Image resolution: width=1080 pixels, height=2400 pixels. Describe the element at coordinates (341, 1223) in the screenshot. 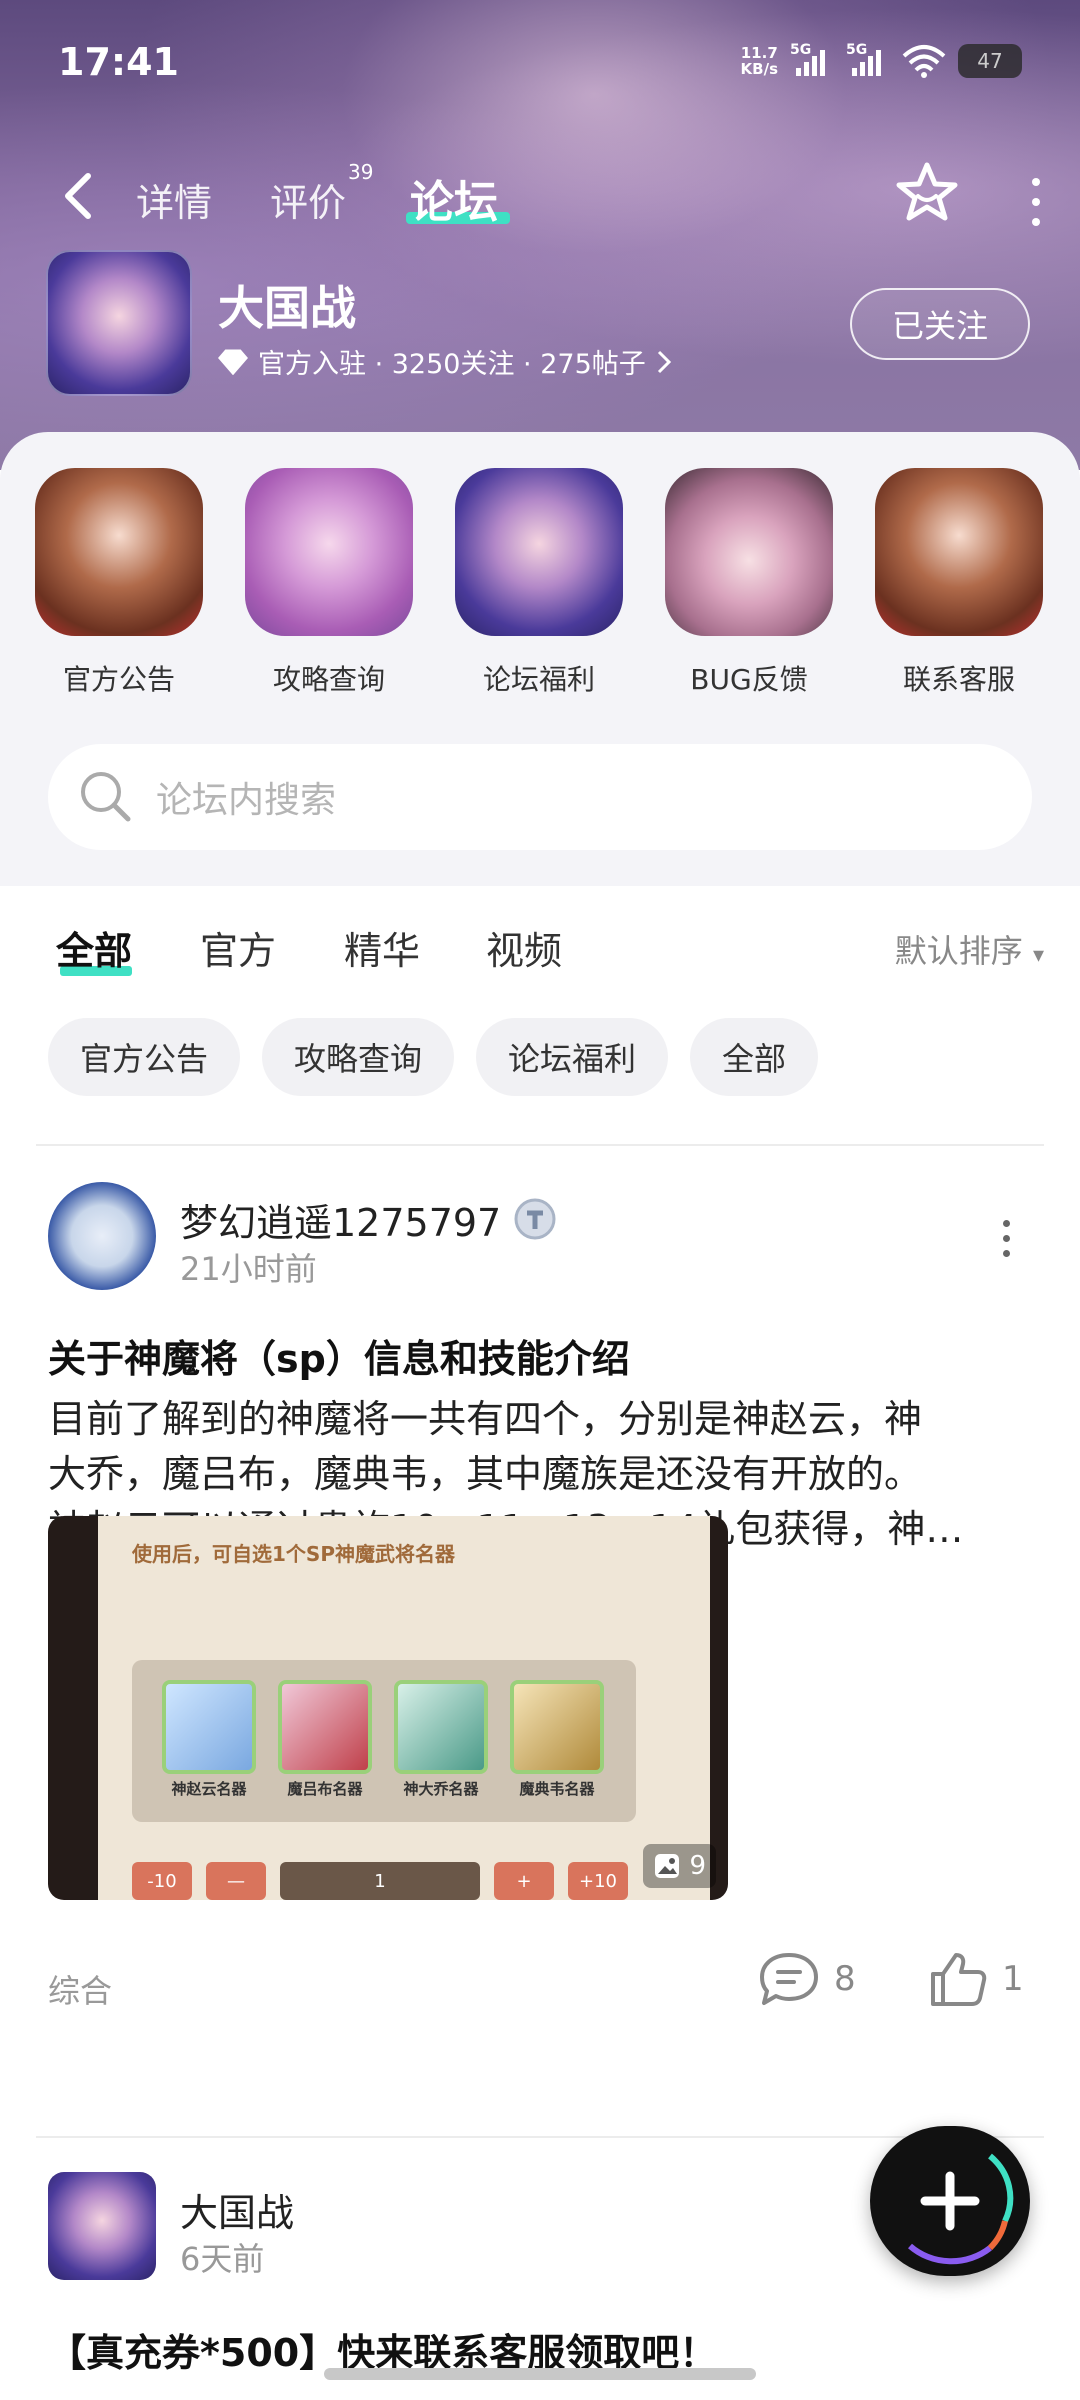

I see `post-author-name: 梦幻逍遥1275797` at that location.